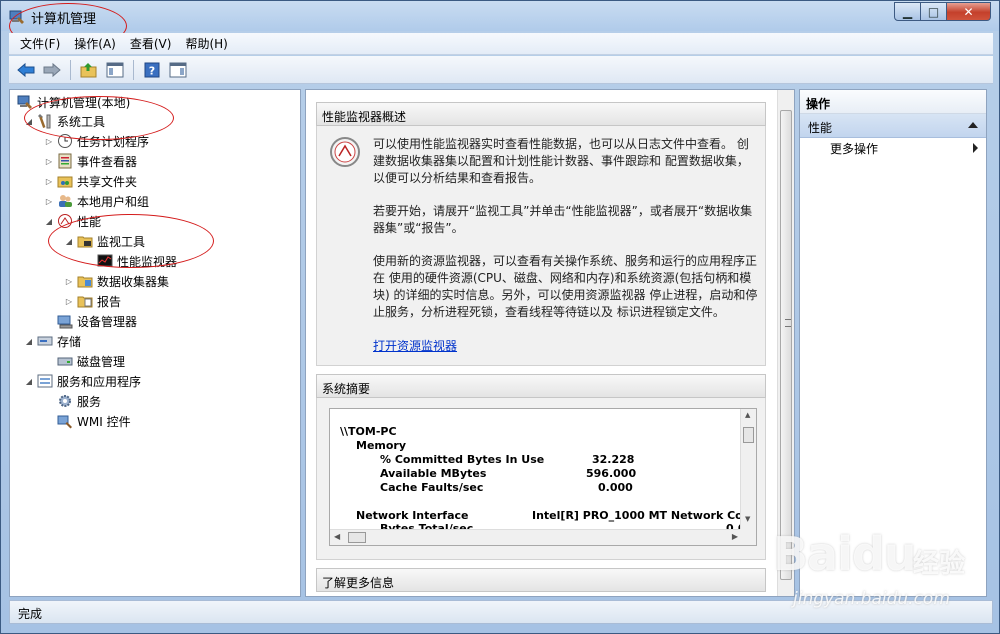 This screenshot has width=1000, height=634. I want to click on users-icon, so click(64, 201).